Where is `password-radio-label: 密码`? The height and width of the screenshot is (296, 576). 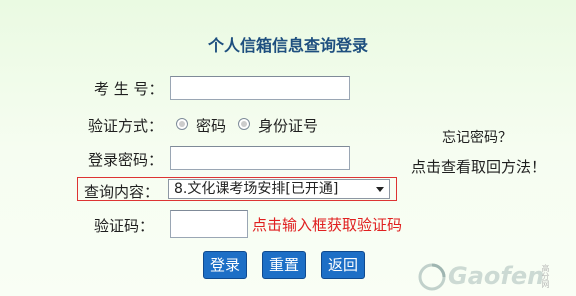 password-radio-label: 密码 is located at coordinates (211, 126).